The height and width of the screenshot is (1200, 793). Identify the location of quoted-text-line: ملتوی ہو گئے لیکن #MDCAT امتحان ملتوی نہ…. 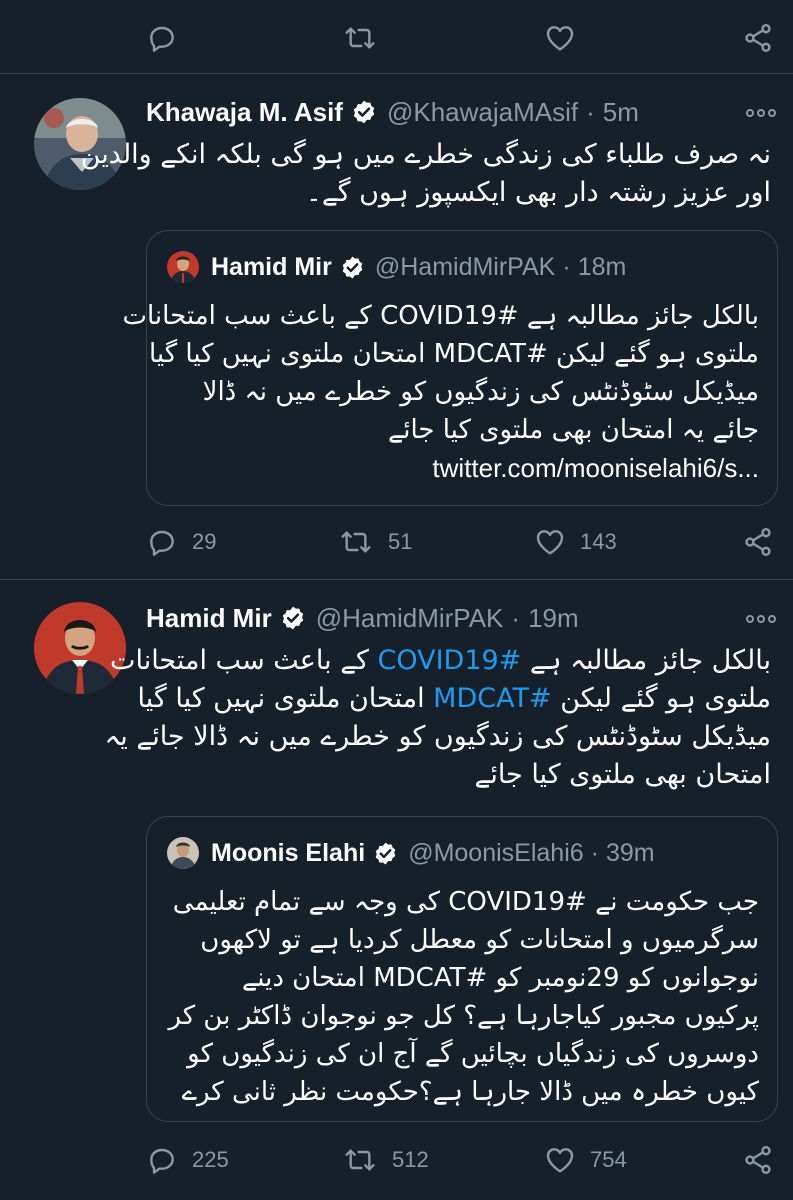
(453, 354).